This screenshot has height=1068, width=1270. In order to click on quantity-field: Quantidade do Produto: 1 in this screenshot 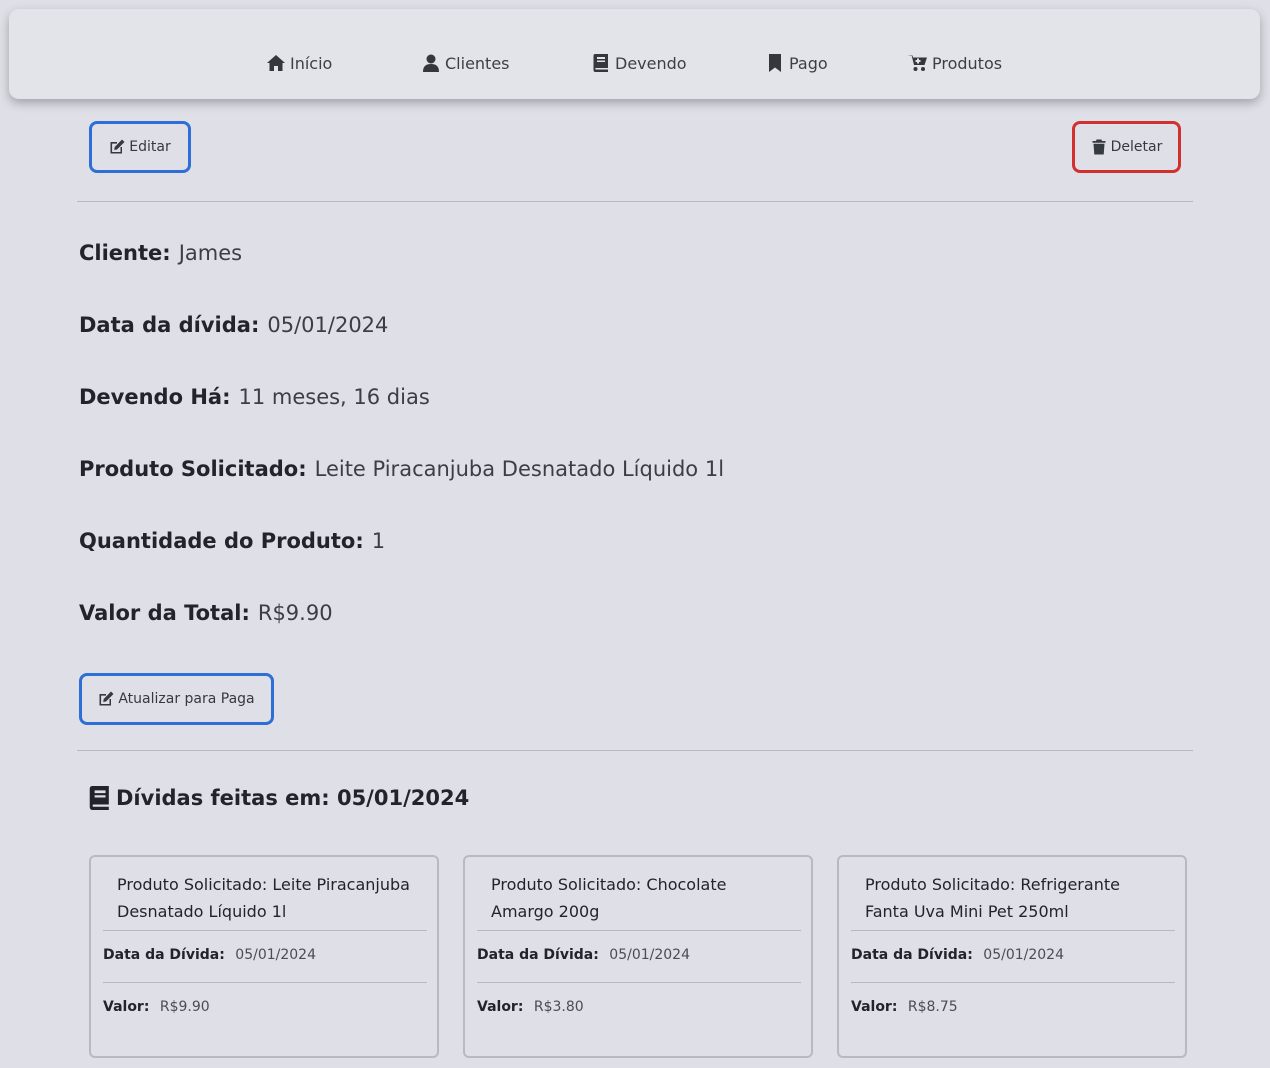, I will do `click(232, 541)`.